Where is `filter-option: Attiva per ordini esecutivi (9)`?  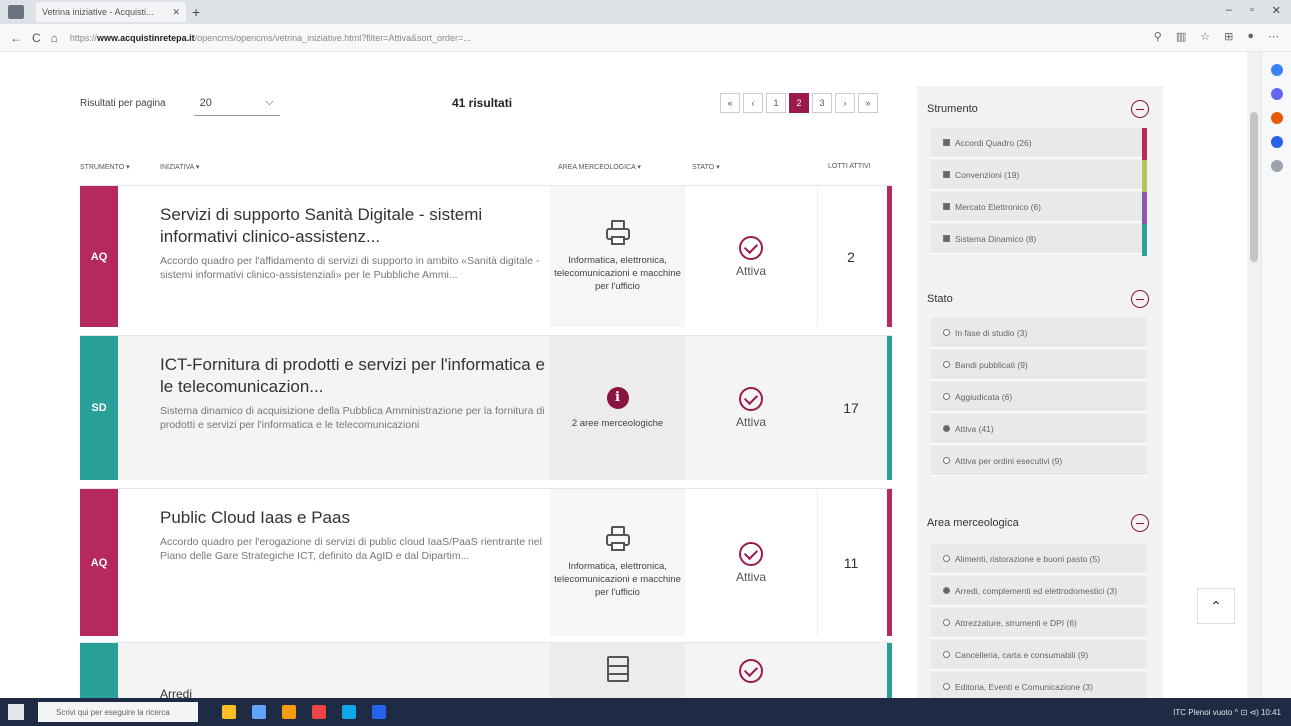 filter-option: Attiva per ordini esecutivi (9) is located at coordinates (1039, 461).